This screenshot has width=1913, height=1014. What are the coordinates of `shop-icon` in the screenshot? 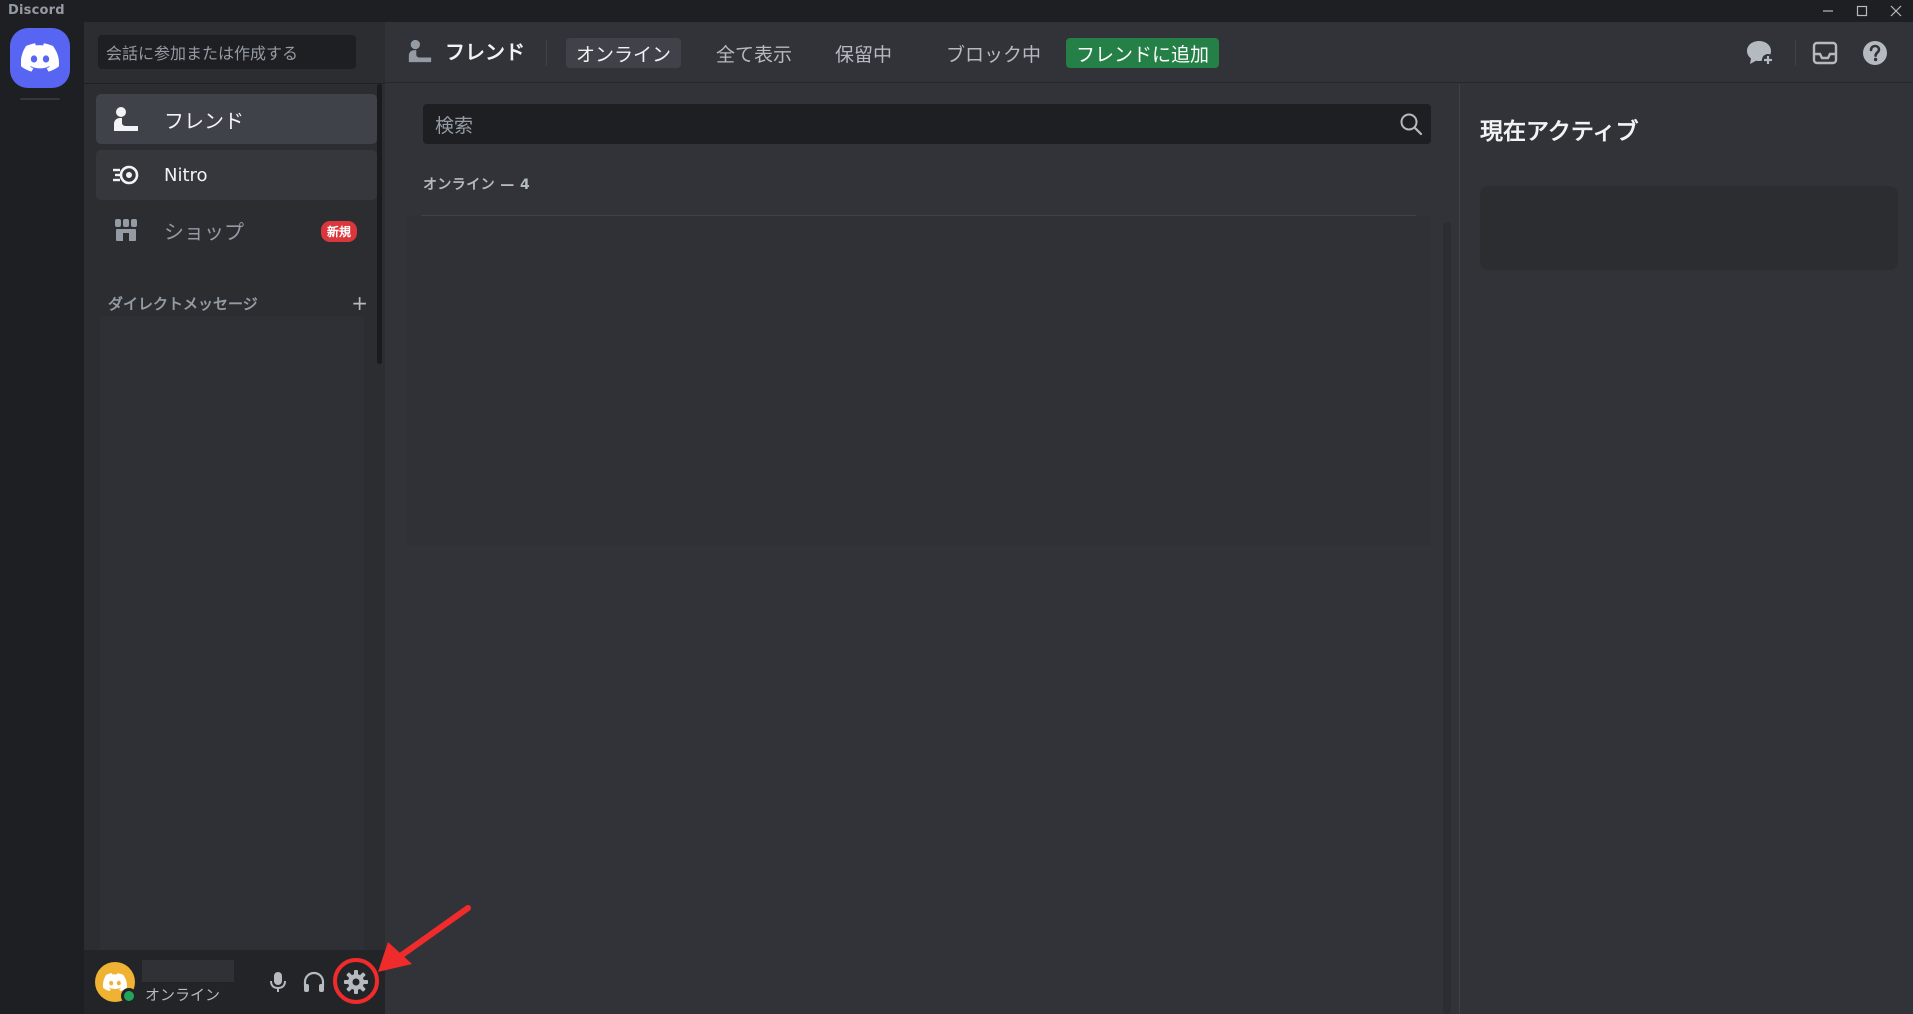 It's located at (126, 230).